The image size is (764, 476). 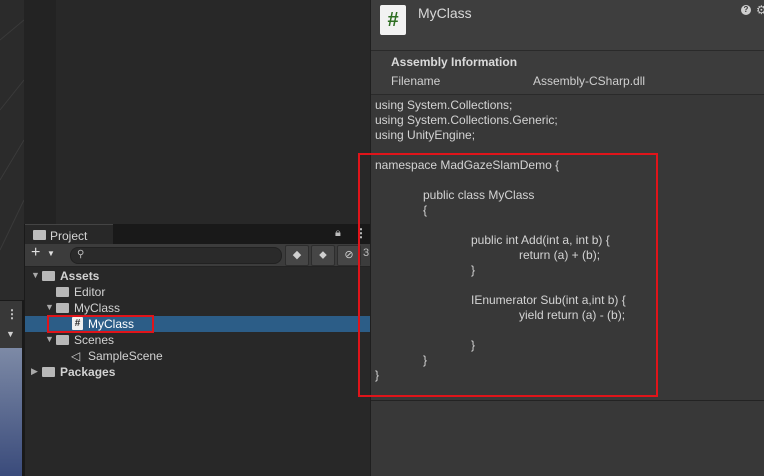 What do you see at coordinates (88, 372) in the screenshot?
I see `tree-item-label: Packages` at bounding box center [88, 372].